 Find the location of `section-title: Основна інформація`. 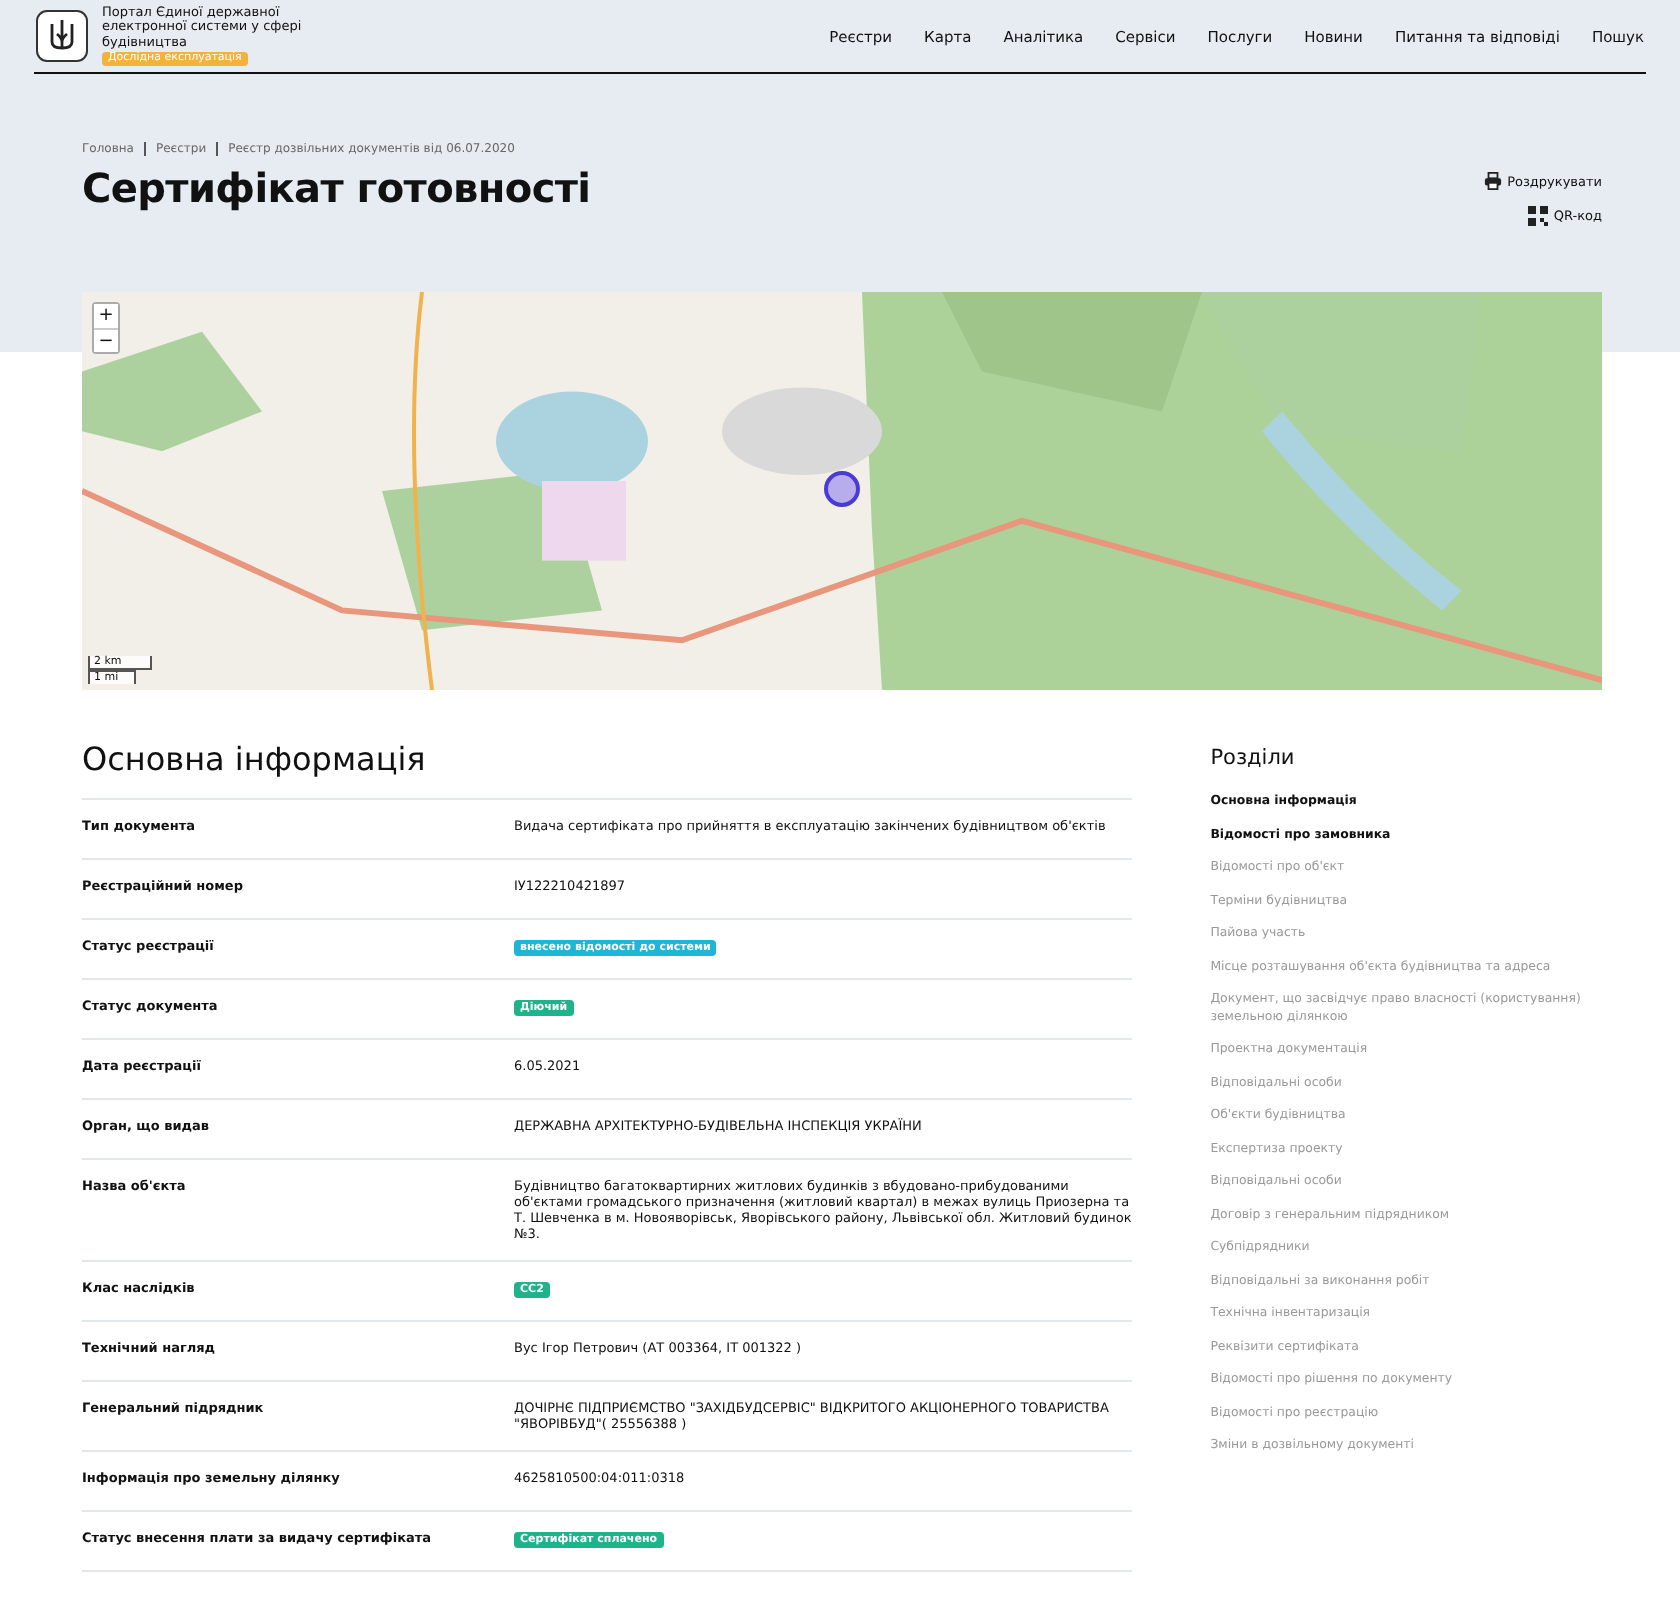

section-title: Основна інформація is located at coordinates (255, 759).